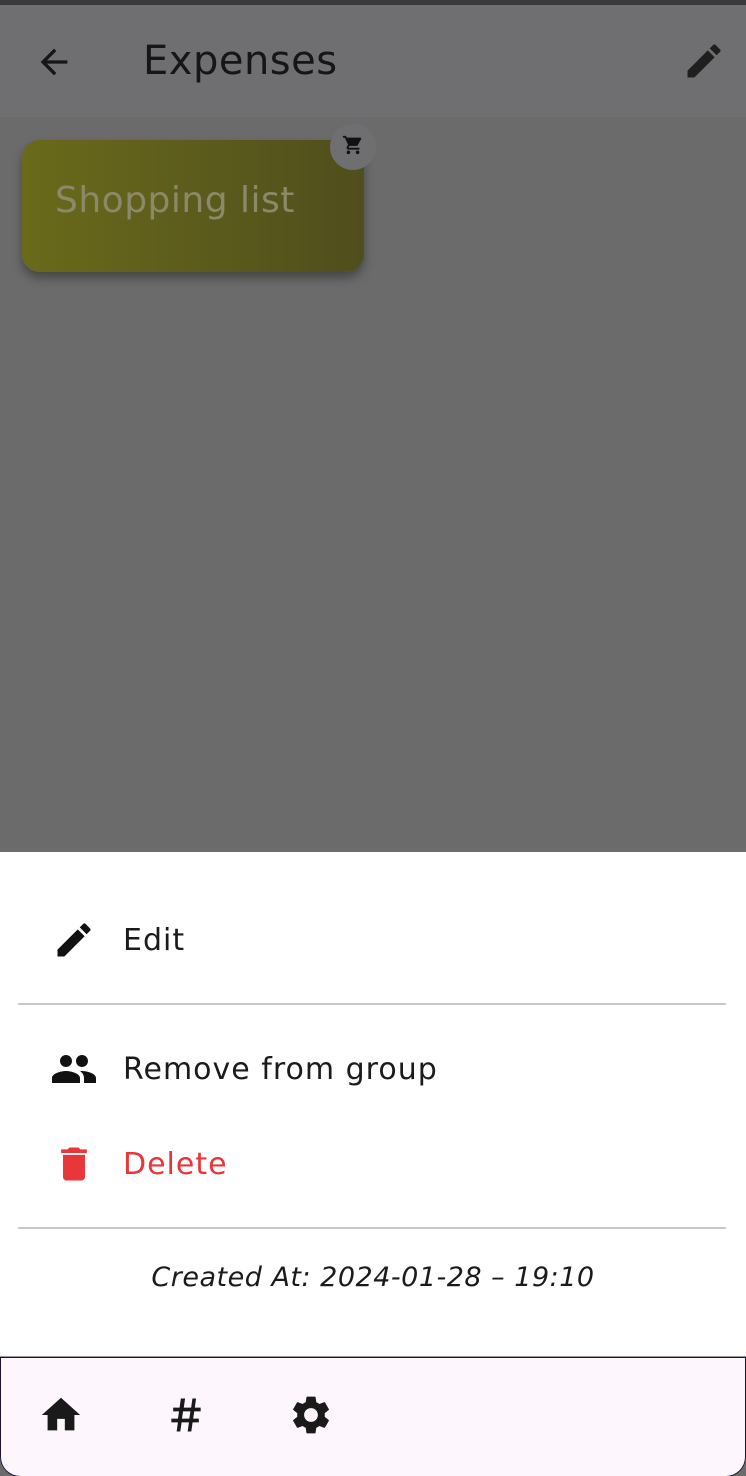  I want to click on home-icon, so click(61, 1417).